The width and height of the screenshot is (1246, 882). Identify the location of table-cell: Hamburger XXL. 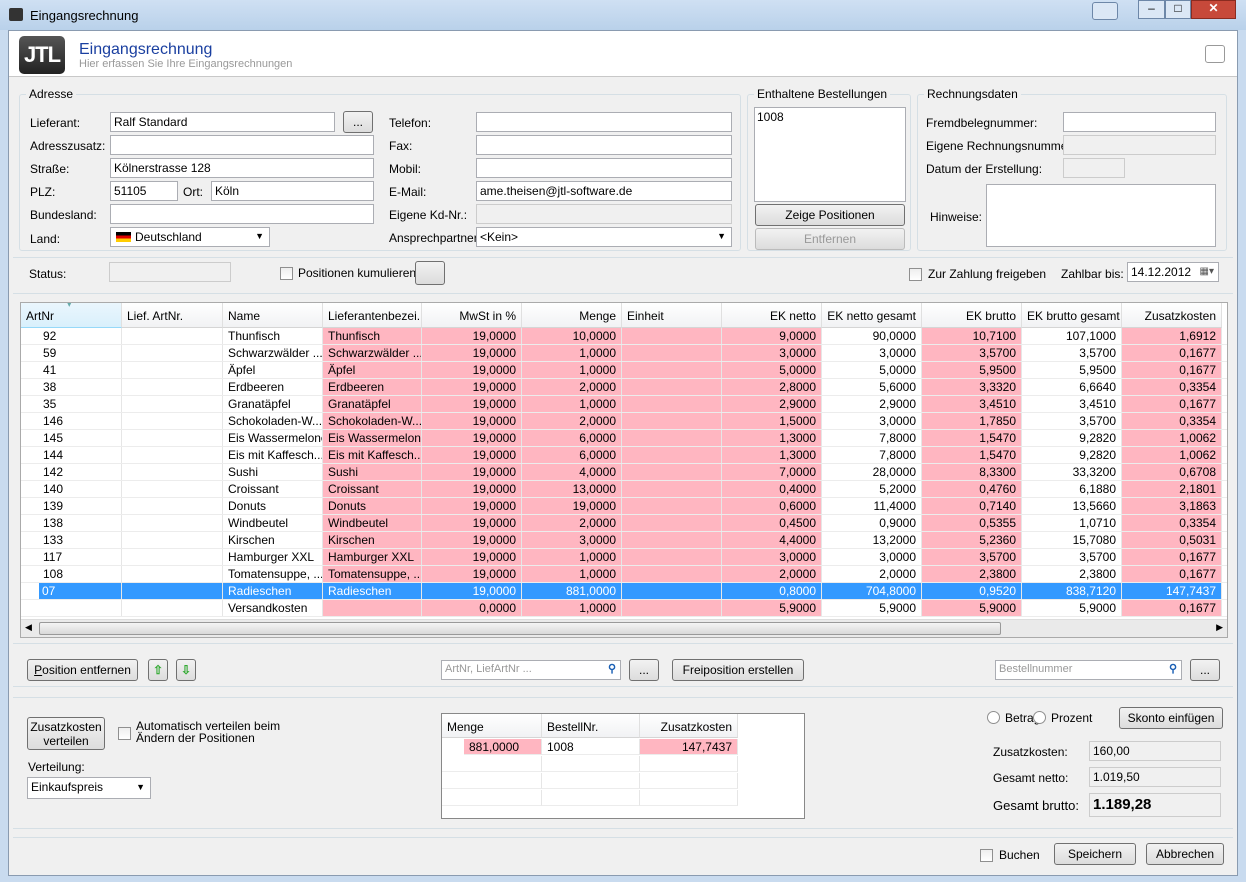
(372, 557).